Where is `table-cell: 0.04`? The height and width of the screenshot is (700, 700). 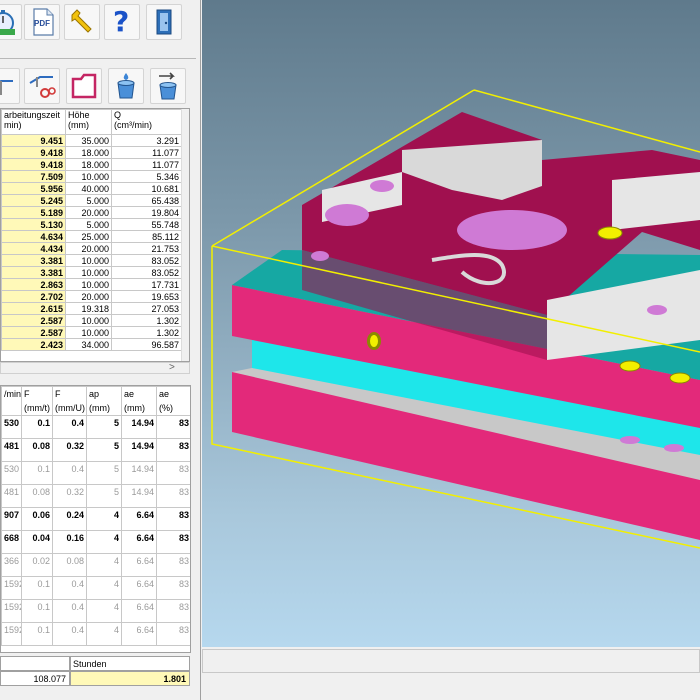 table-cell: 0.04 is located at coordinates (37, 542).